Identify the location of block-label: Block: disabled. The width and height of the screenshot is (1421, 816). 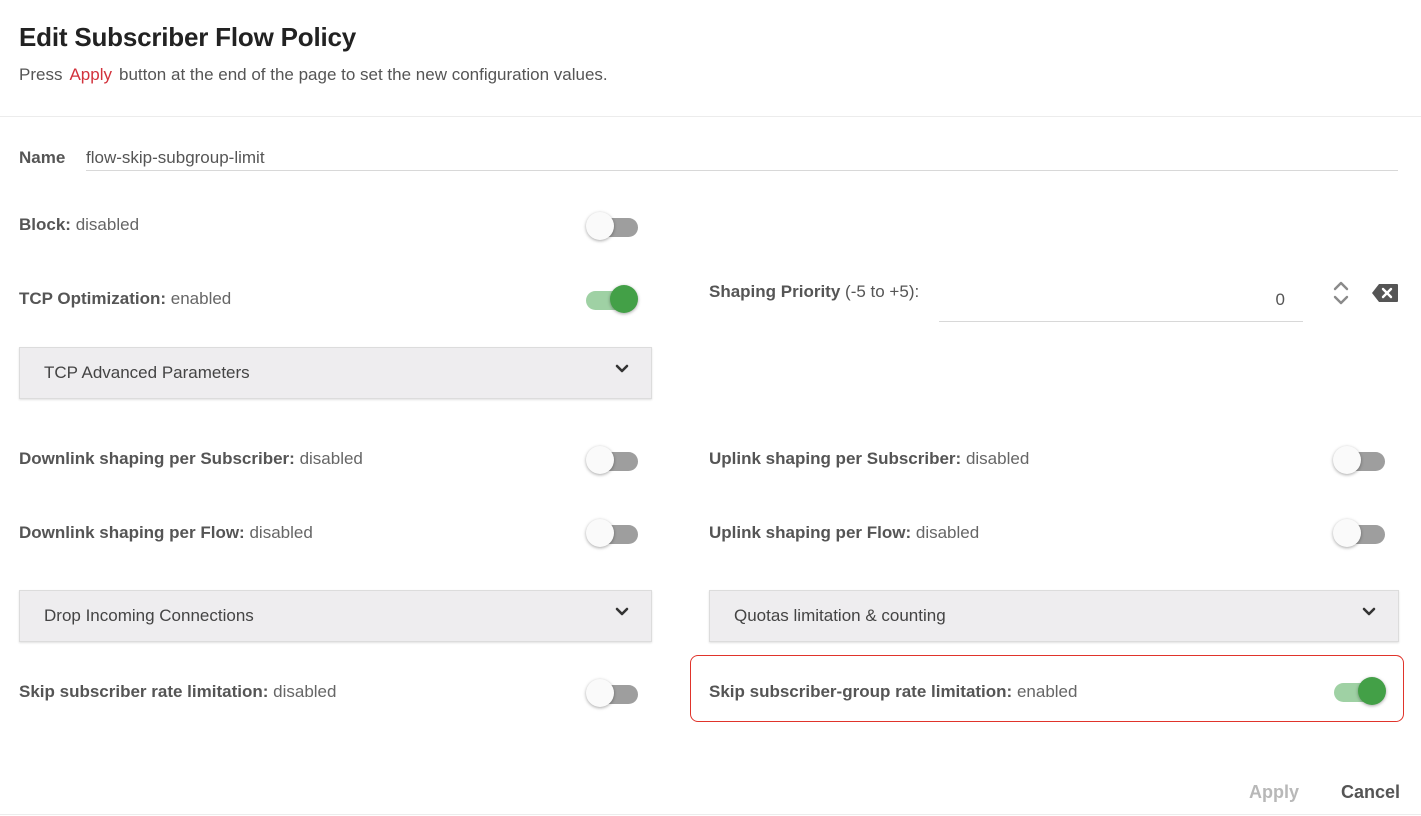
(79, 225).